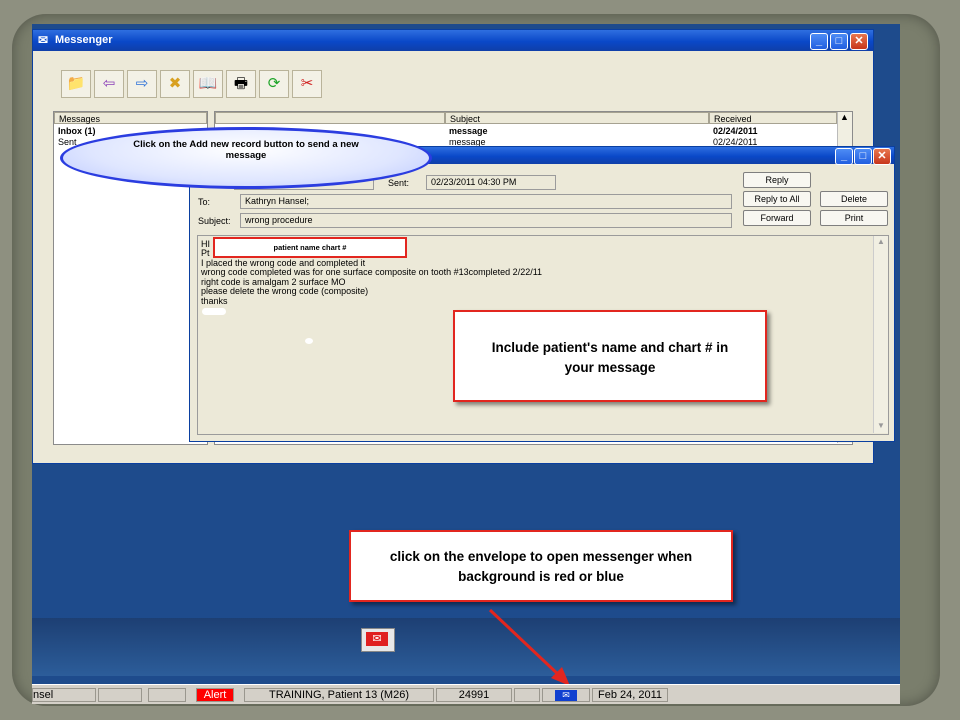 This screenshot has height=720, width=960. What do you see at coordinates (339, 695) in the screenshot?
I see `status-patient: TRAINING, Patient 13 (M26)` at bounding box center [339, 695].